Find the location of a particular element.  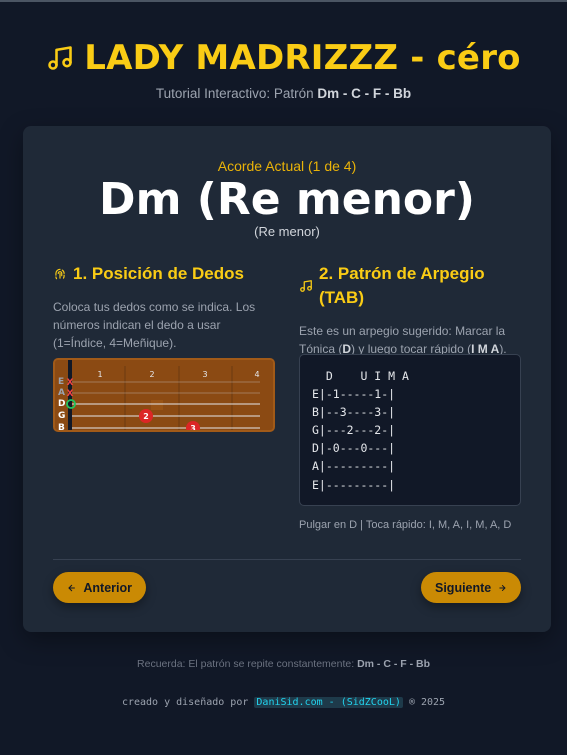

tab-section-title: 2. Patrón de Arpegio (TAB) is located at coordinates (410, 286).